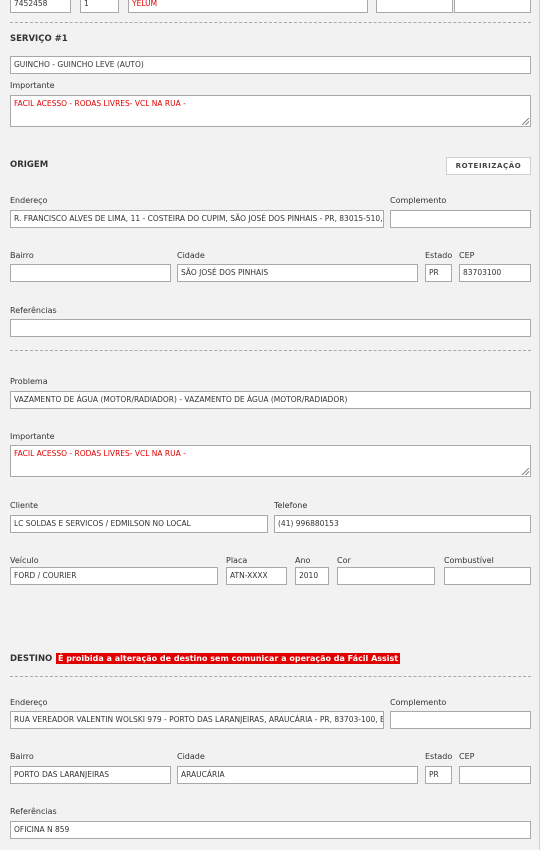 The height and width of the screenshot is (850, 550). What do you see at coordinates (31, 659) in the screenshot?
I see `destino-heading: DESTINO` at bounding box center [31, 659].